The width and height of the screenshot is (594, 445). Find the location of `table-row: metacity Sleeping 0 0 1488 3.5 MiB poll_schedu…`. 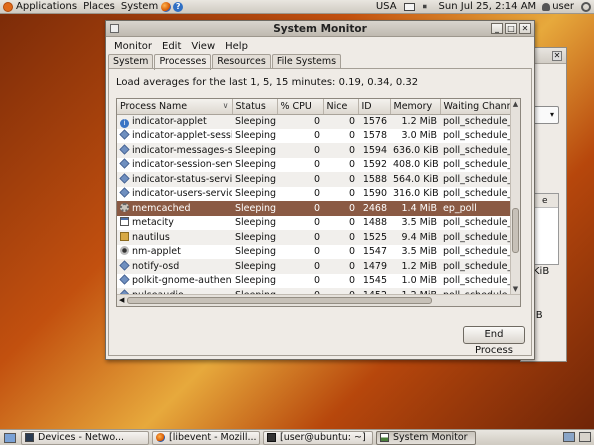

table-row: metacity Sleeping 0 0 1488 3.5 MiB poll_schedu… is located at coordinates (316, 223).